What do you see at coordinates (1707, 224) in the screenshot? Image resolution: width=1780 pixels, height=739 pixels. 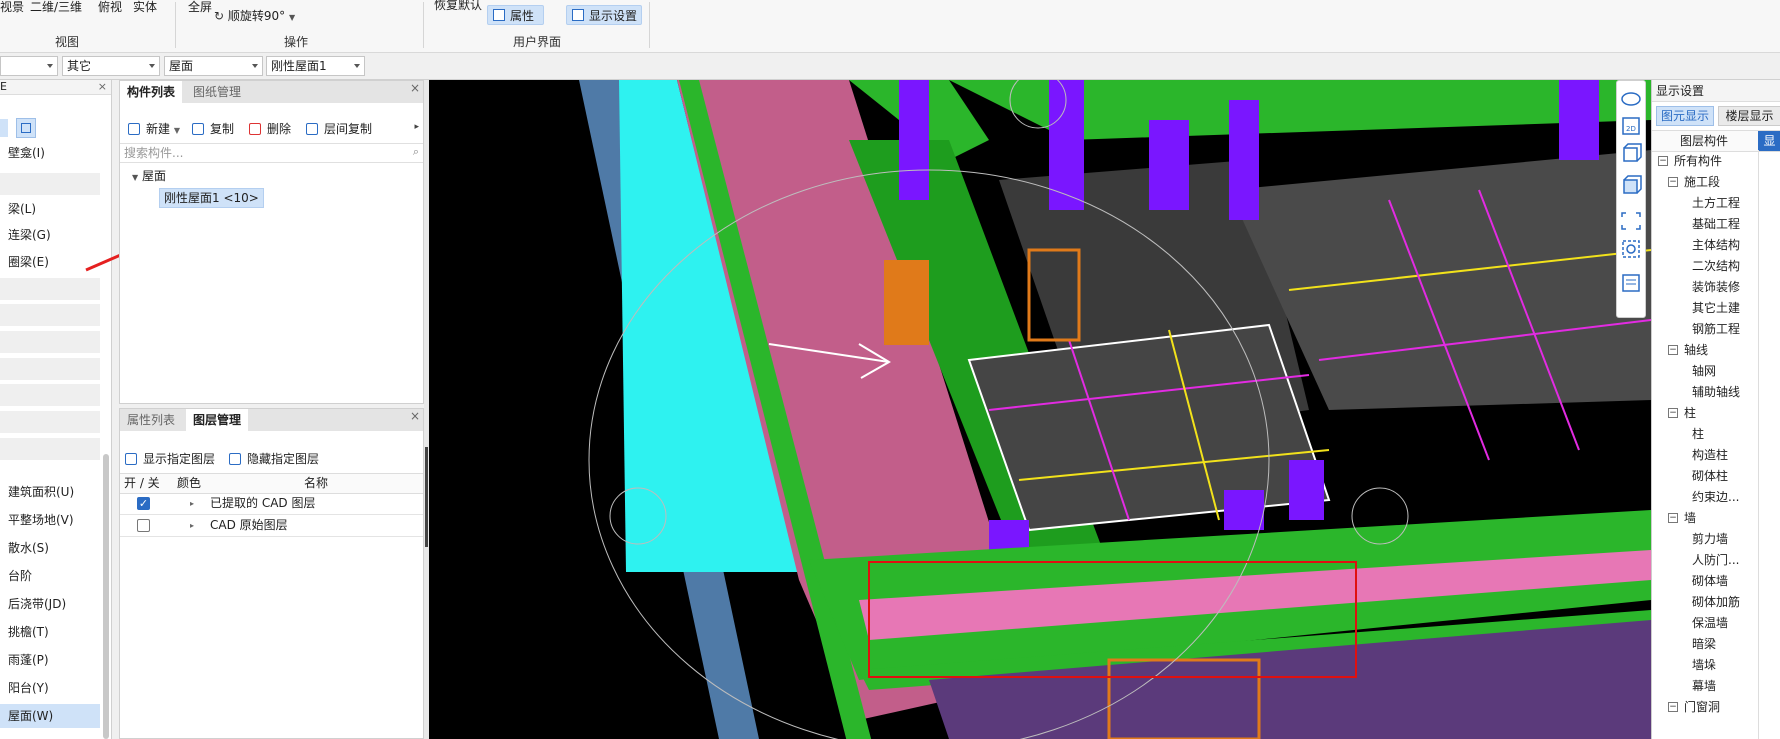 I see `tree-row: 基础工程` at bounding box center [1707, 224].